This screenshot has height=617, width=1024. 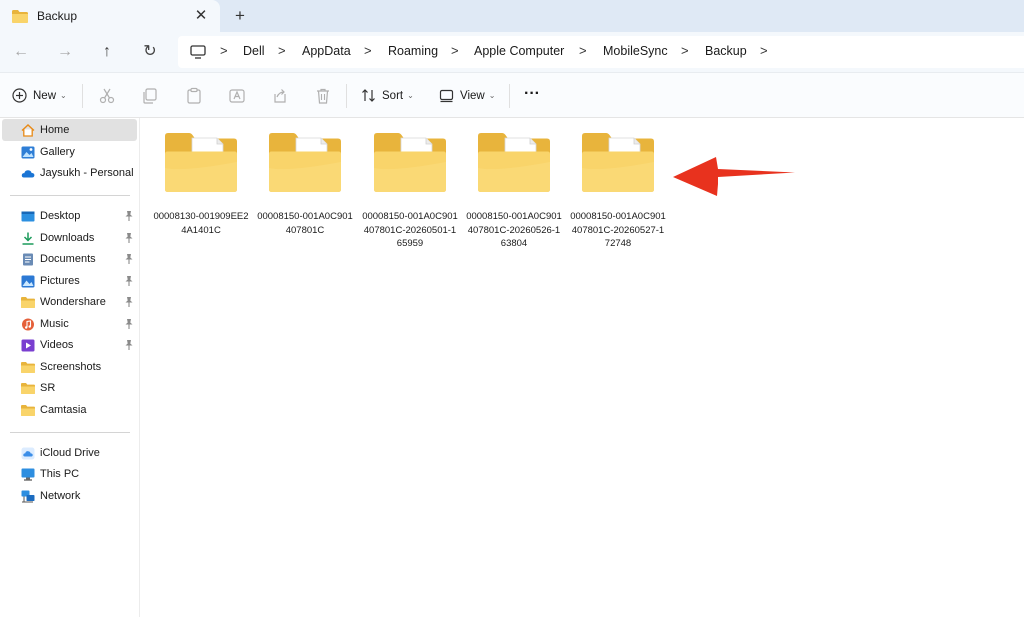 I want to click on sidebar-item-label: Gallery, so click(x=57, y=152).